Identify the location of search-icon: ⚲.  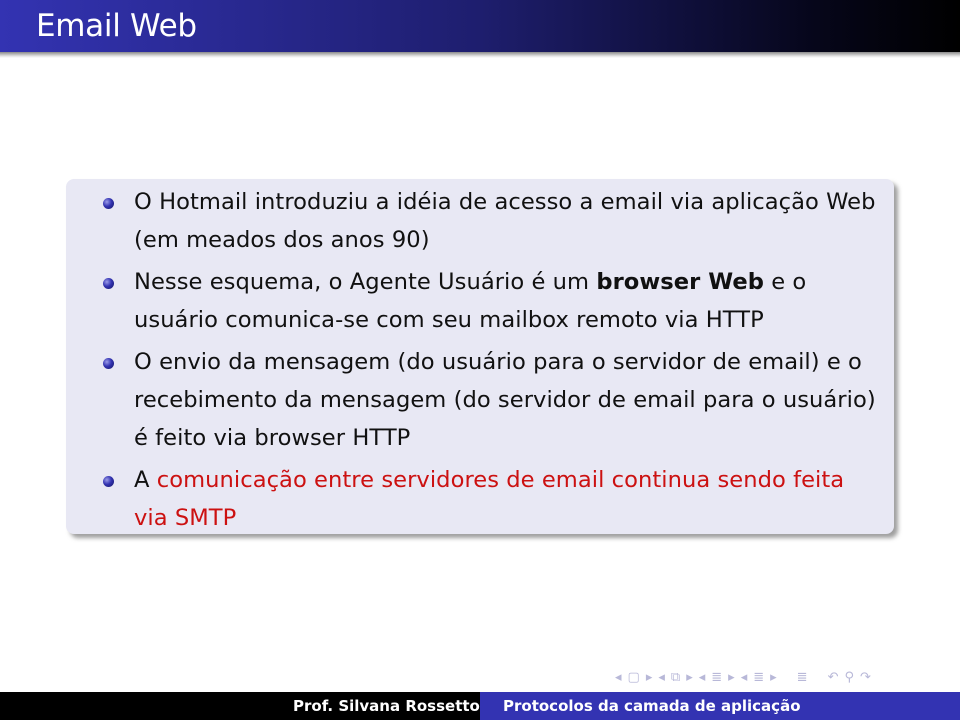
(849, 677).